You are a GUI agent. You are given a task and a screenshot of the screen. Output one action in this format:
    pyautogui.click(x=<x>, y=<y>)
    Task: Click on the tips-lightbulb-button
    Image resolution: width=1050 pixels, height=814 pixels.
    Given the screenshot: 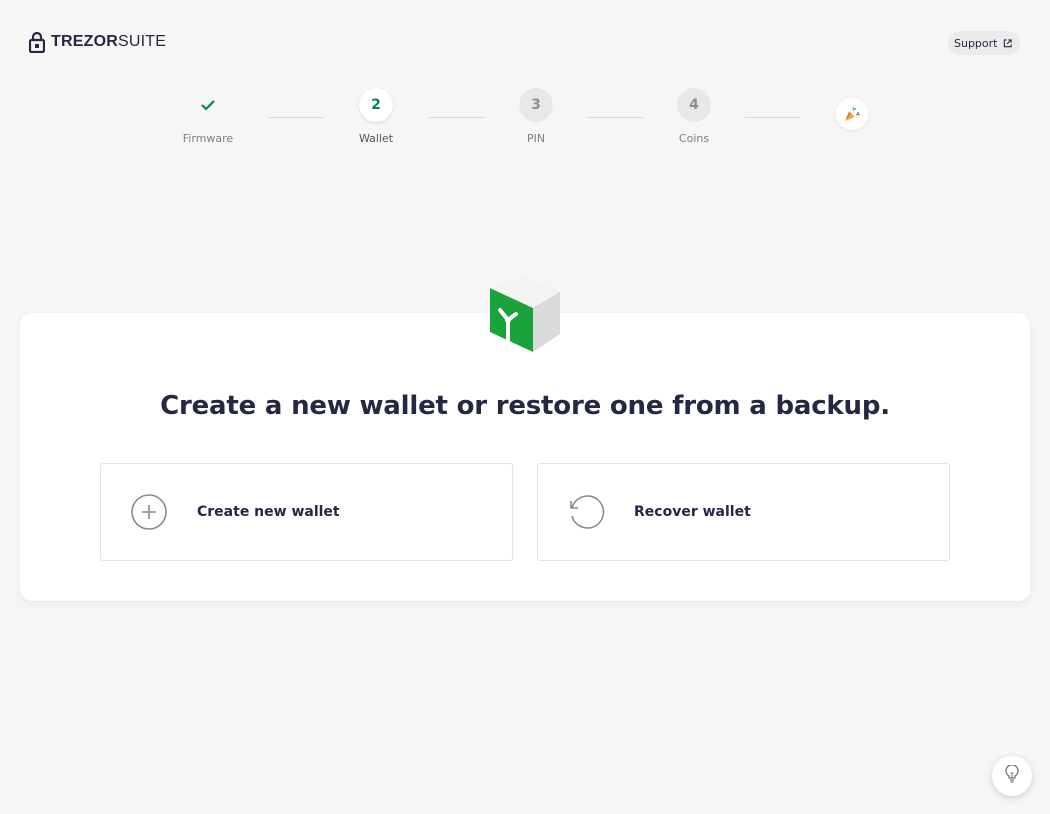 What is the action you would take?
    pyautogui.click(x=1012, y=776)
    